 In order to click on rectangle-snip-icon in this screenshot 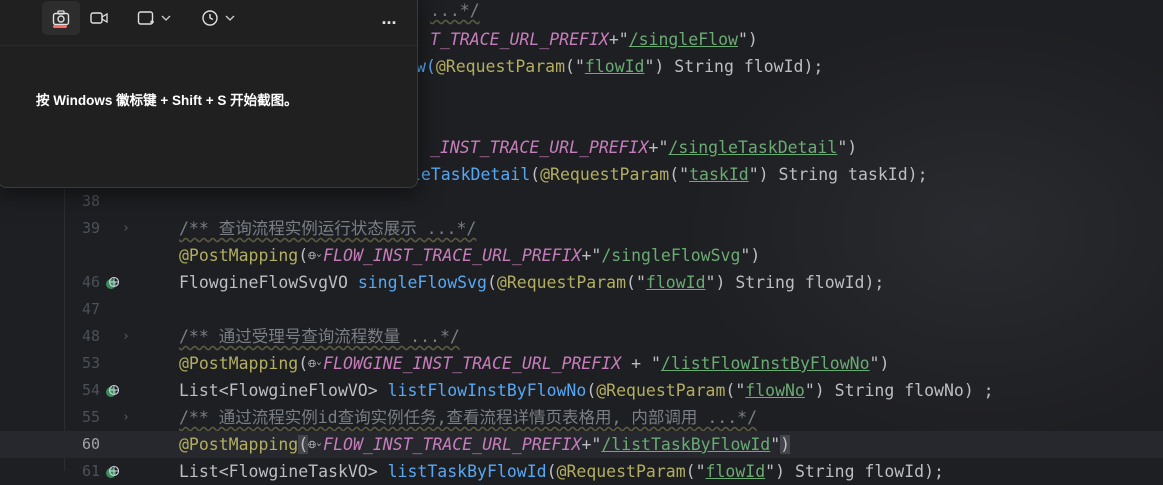, I will do `click(145, 18)`.